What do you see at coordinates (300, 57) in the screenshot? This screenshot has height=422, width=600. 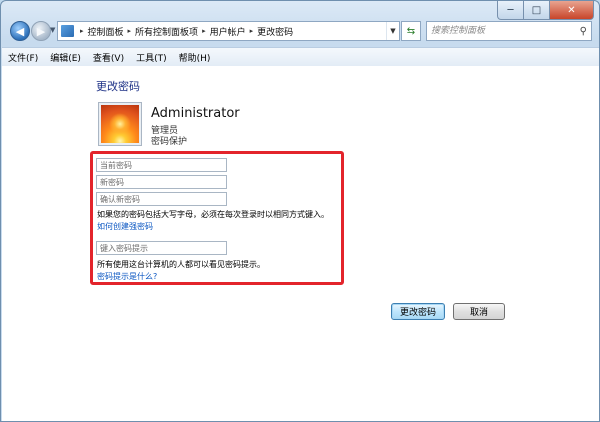 I see `menu-bar: 文件(F) 编辑(E) 查看(V) 工具(T) 帮助(H)` at bounding box center [300, 57].